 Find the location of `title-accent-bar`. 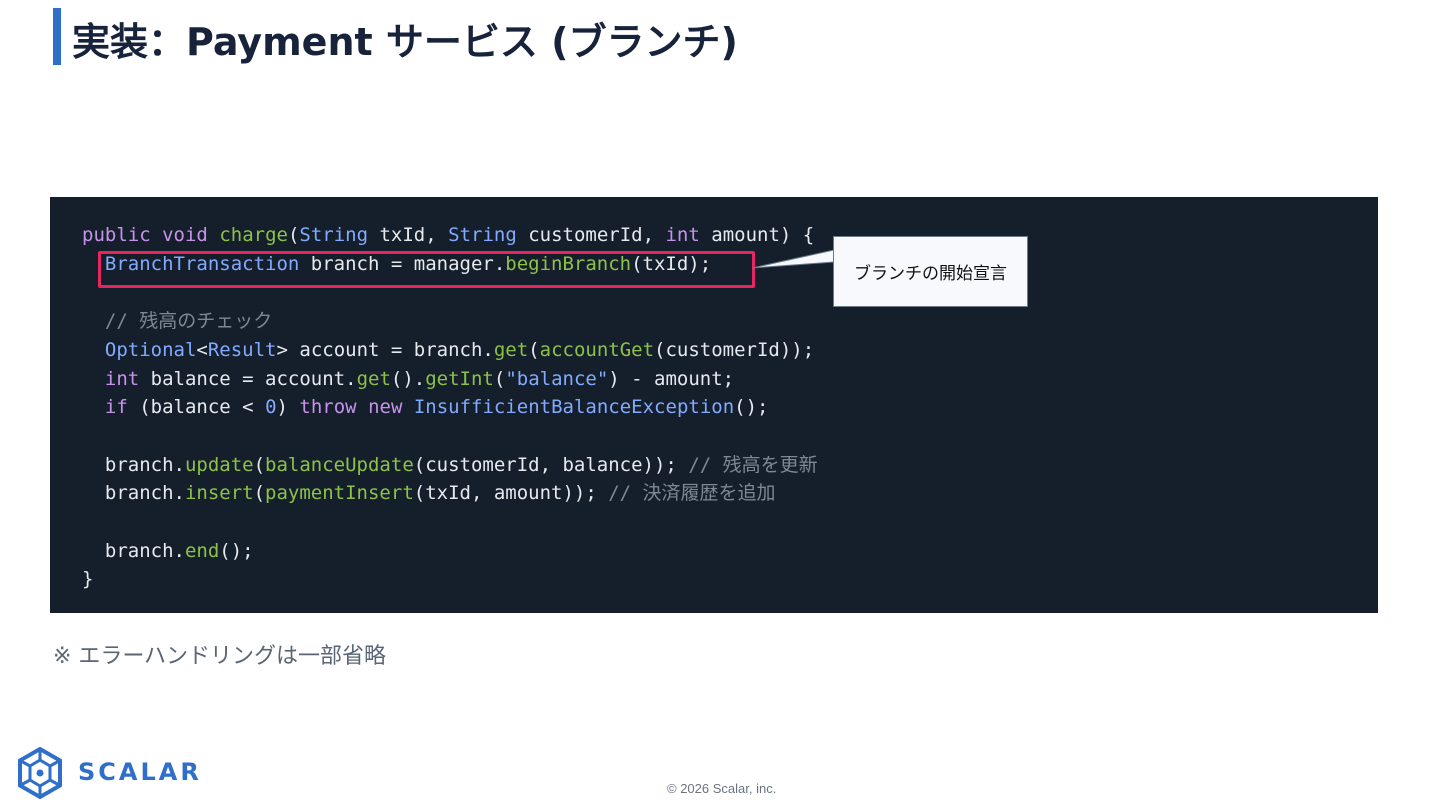

title-accent-bar is located at coordinates (57, 36).